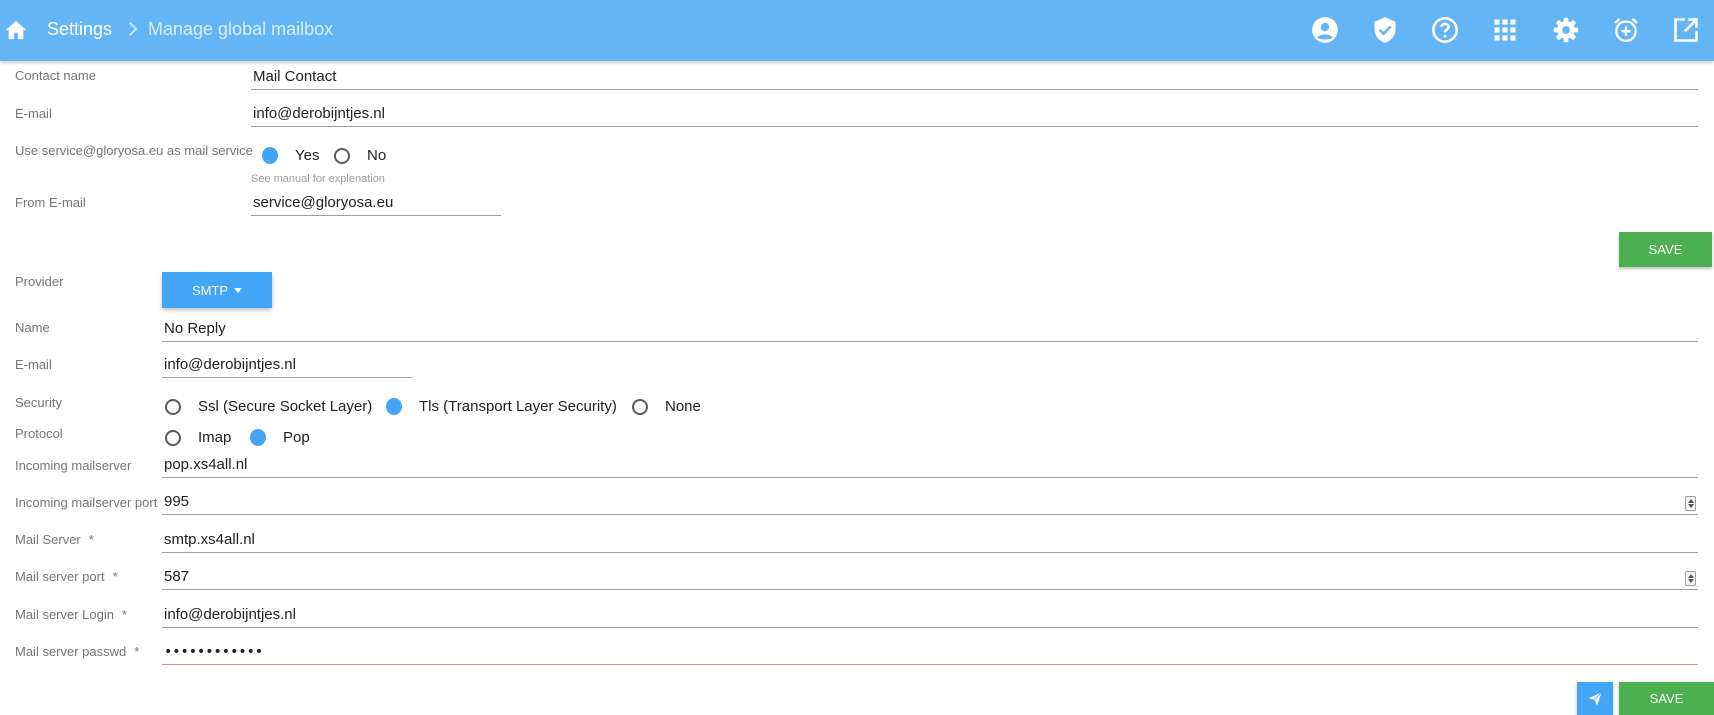 The height and width of the screenshot is (715, 1714). I want to click on mail-port-stepper, so click(1690, 578).